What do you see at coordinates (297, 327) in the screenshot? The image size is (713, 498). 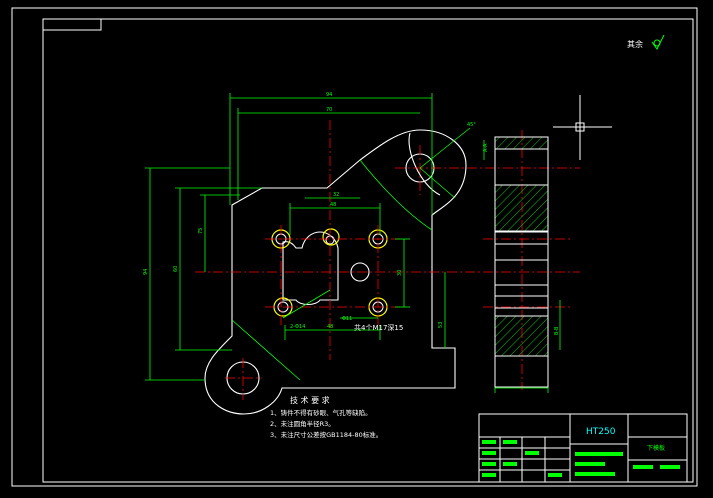 I see `dim-small-hole: 2-Φ14` at bounding box center [297, 327].